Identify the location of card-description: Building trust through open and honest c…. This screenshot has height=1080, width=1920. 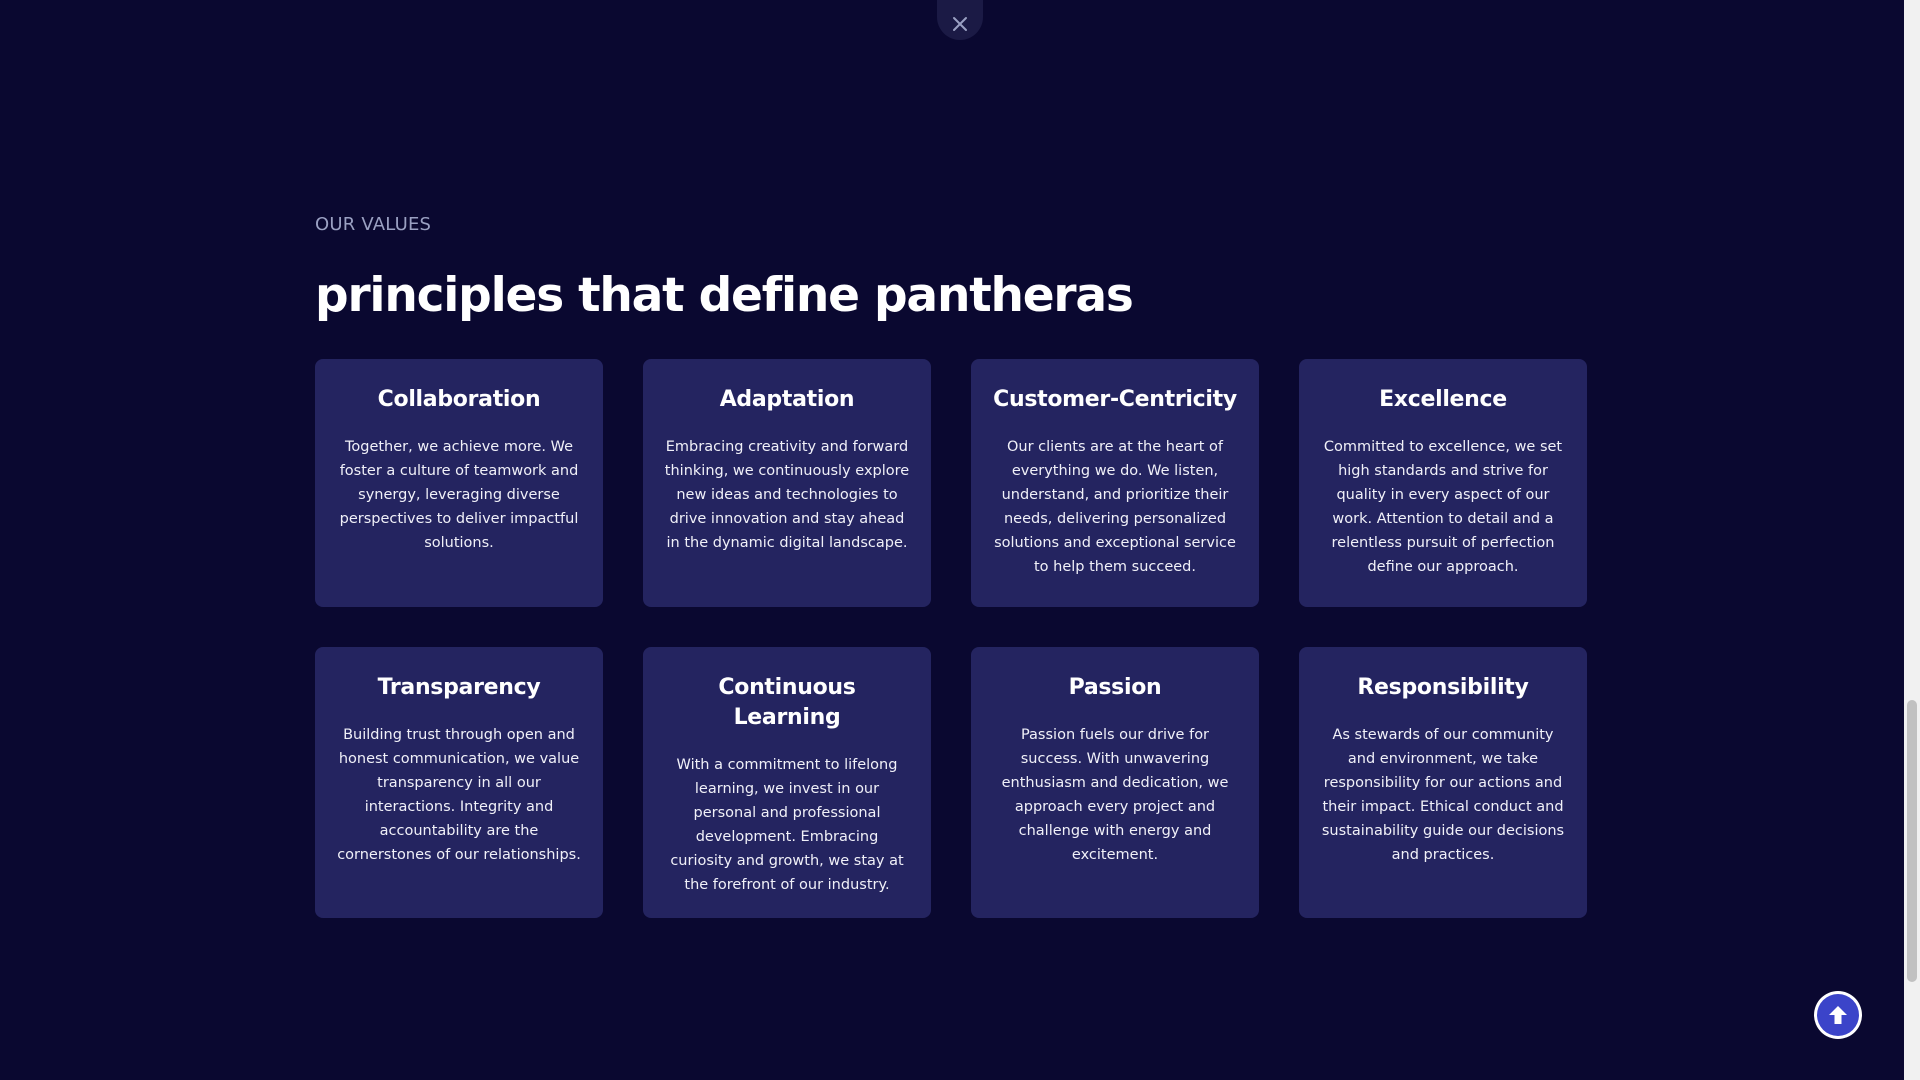
(459, 795).